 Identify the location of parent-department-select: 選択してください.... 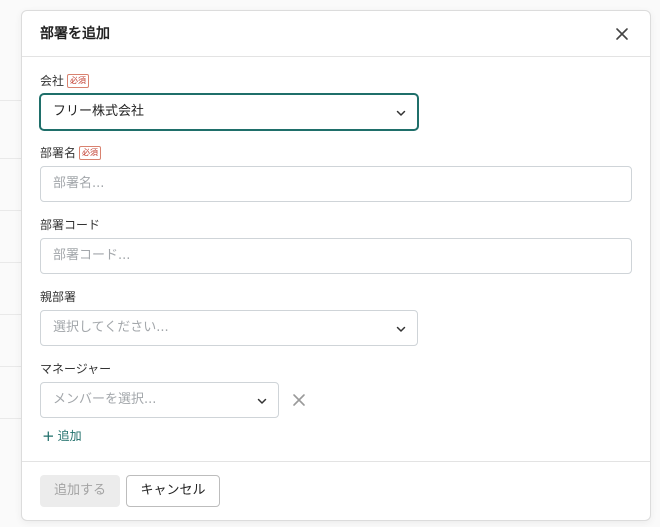
(229, 328).